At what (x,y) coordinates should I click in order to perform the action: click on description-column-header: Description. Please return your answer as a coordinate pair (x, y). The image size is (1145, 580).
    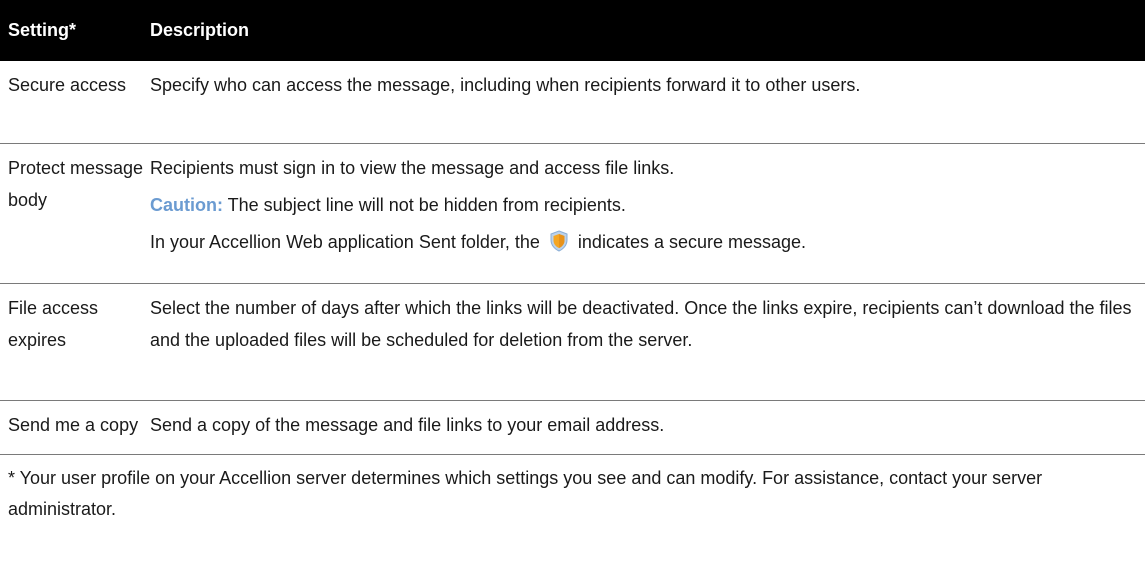
    Looking at the image, I should click on (200, 30).